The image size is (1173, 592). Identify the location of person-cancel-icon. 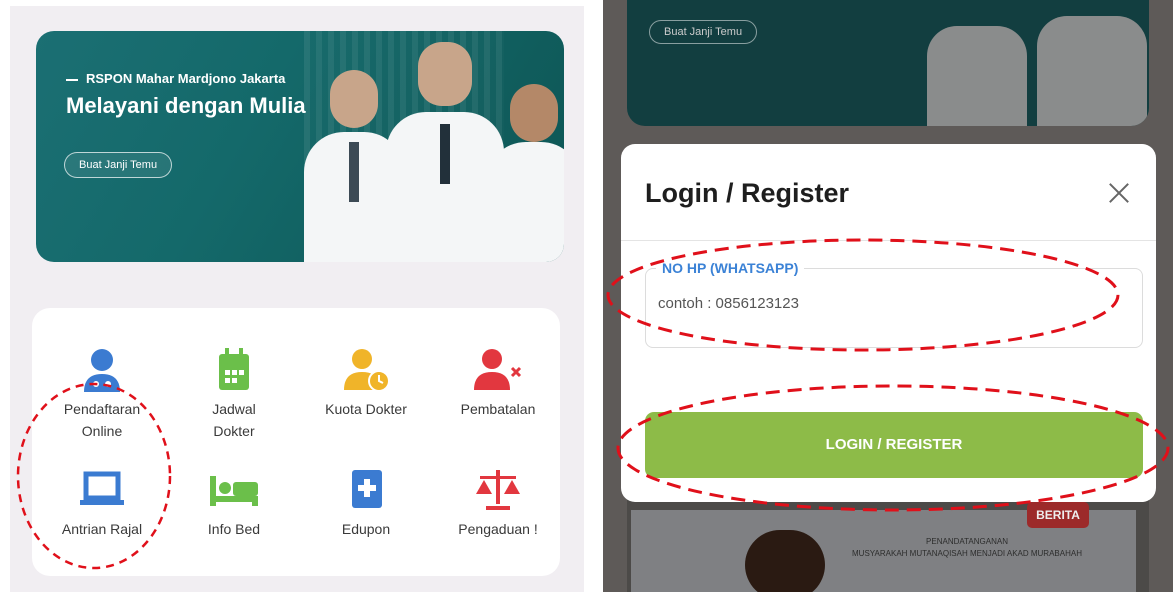
(498, 370).